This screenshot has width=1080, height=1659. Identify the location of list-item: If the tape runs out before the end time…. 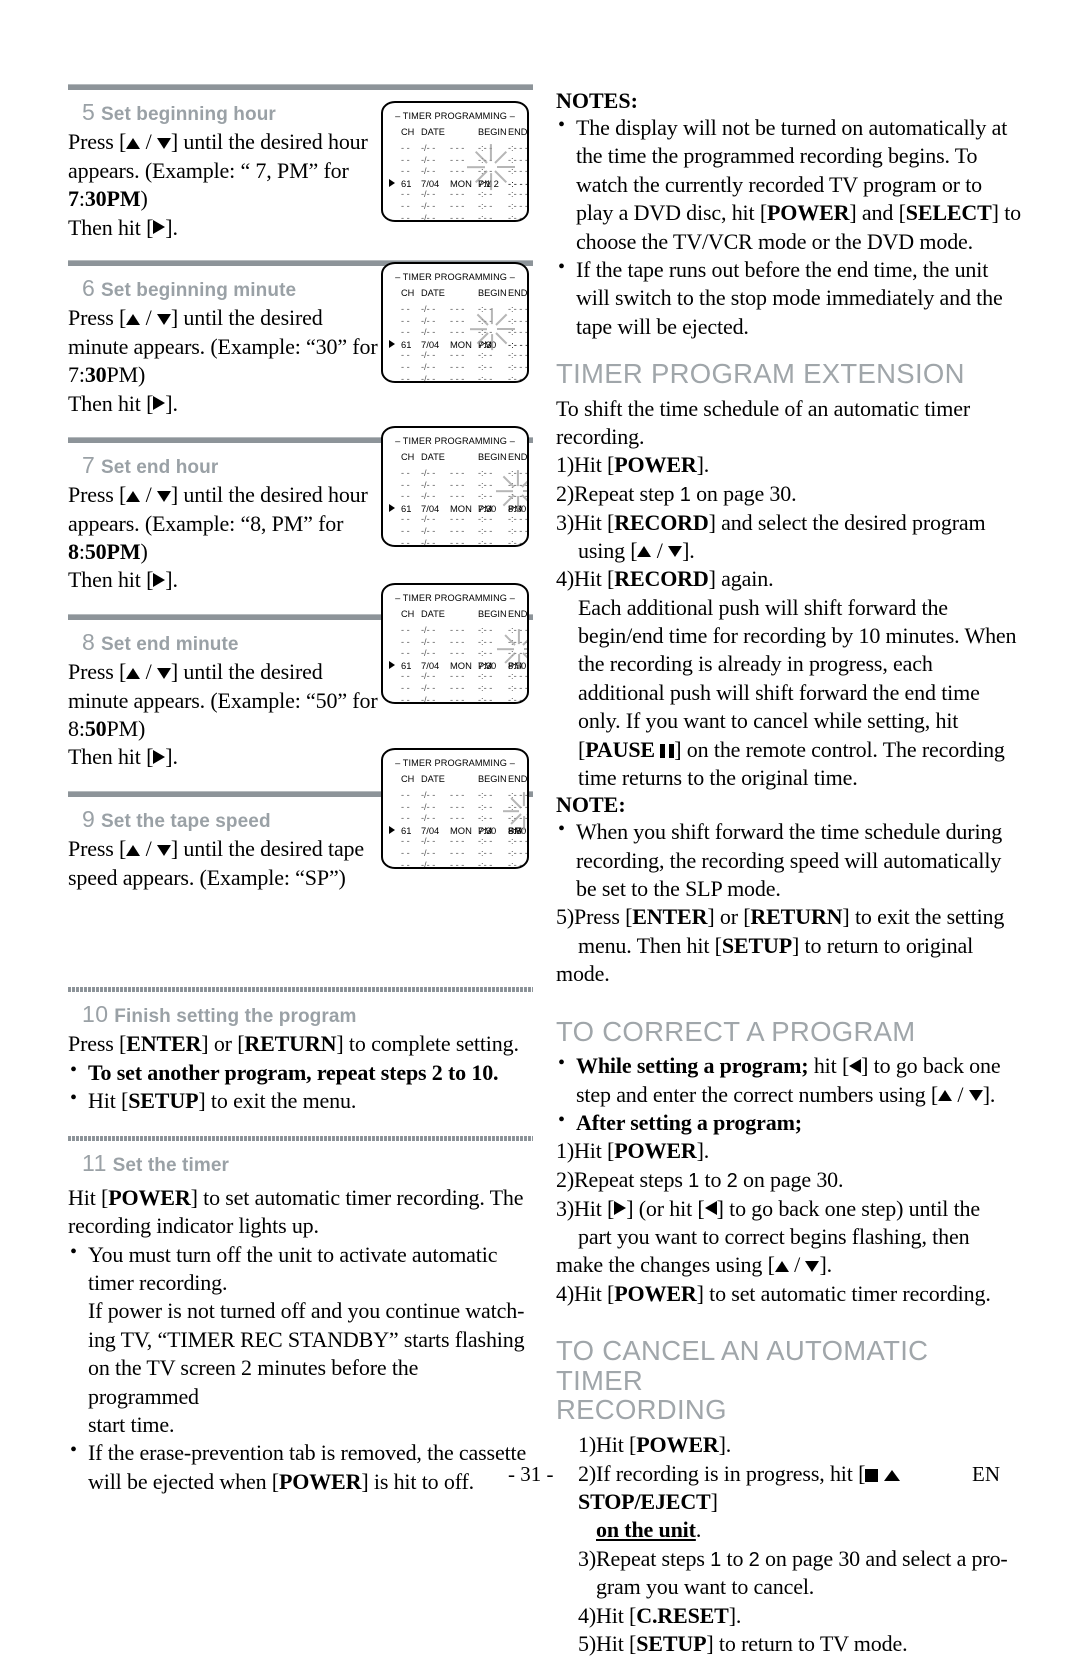
(788, 298).